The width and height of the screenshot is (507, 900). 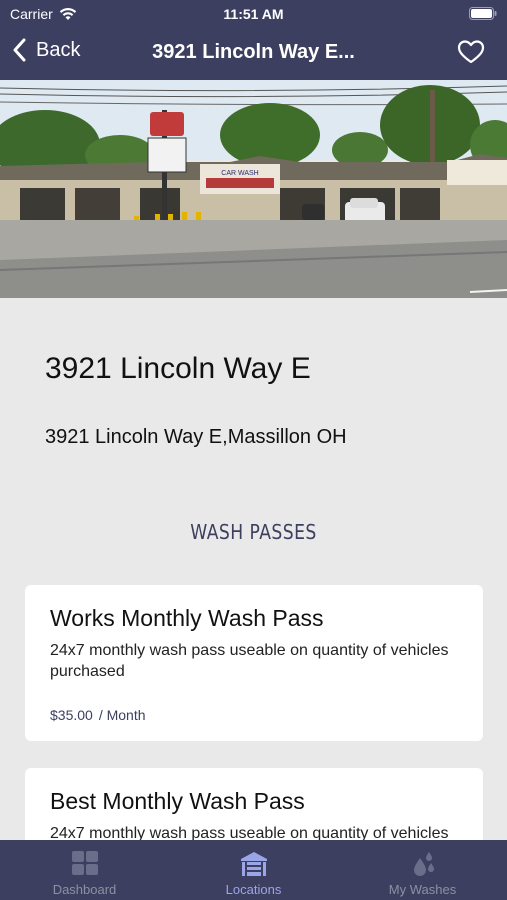 I want to click on tab-my-washes: My Washes, so click(x=422, y=870).